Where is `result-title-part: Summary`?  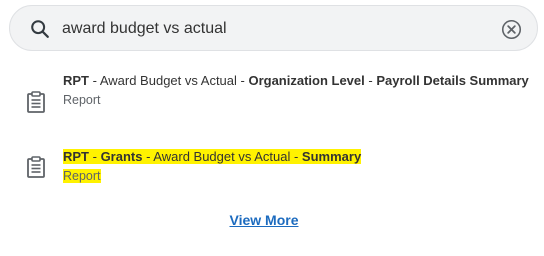 result-title-part: Summary is located at coordinates (331, 156).